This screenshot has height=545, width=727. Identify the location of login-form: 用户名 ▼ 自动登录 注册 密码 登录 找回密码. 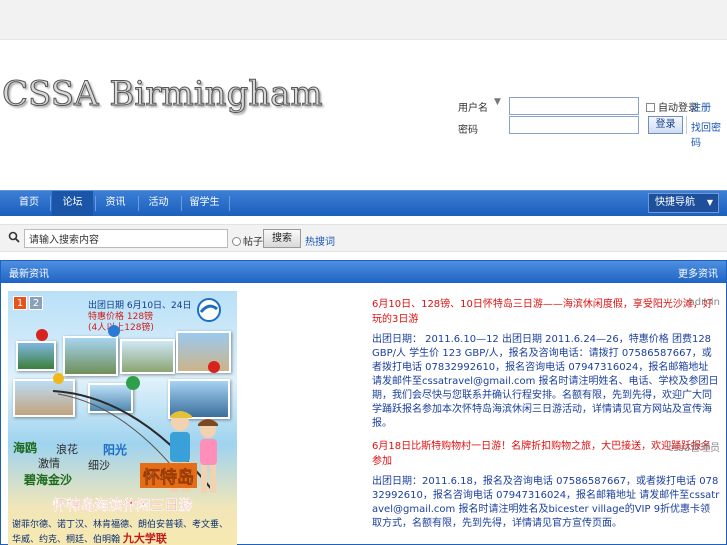
(592, 122).